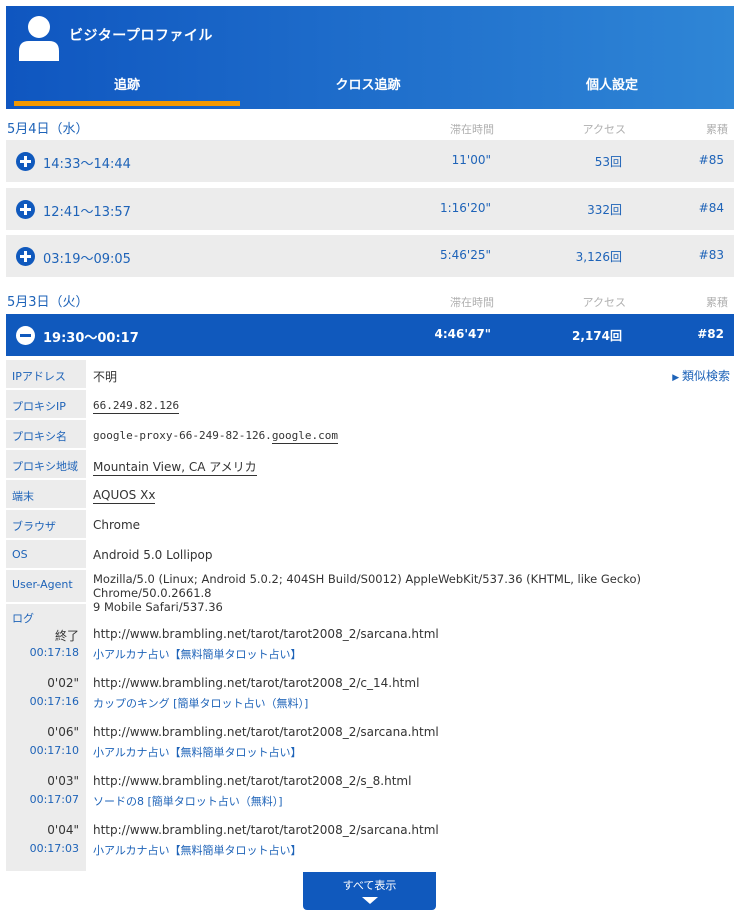  What do you see at coordinates (701, 375) in the screenshot?
I see `similar-search-link: 類似検索` at bounding box center [701, 375].